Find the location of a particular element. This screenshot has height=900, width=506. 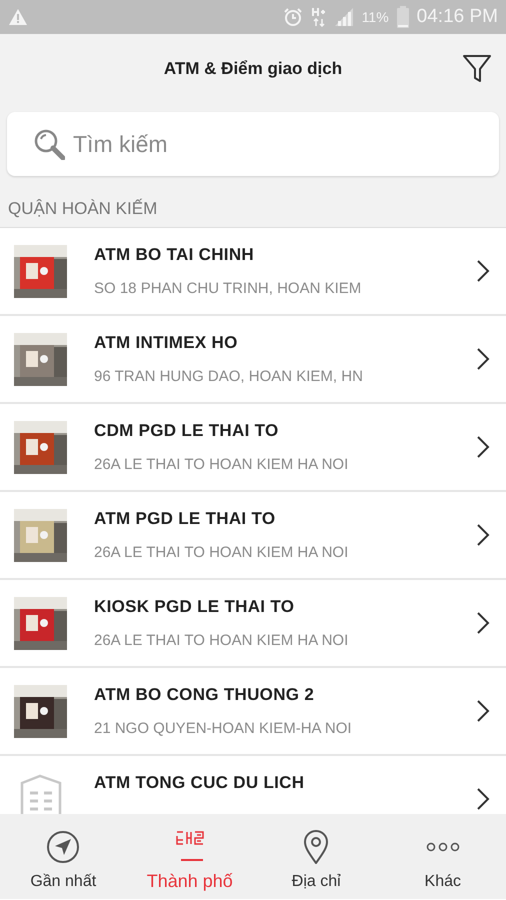

location-name: ATM TONG CUC DU LICH is located at coordinates (200, 783).